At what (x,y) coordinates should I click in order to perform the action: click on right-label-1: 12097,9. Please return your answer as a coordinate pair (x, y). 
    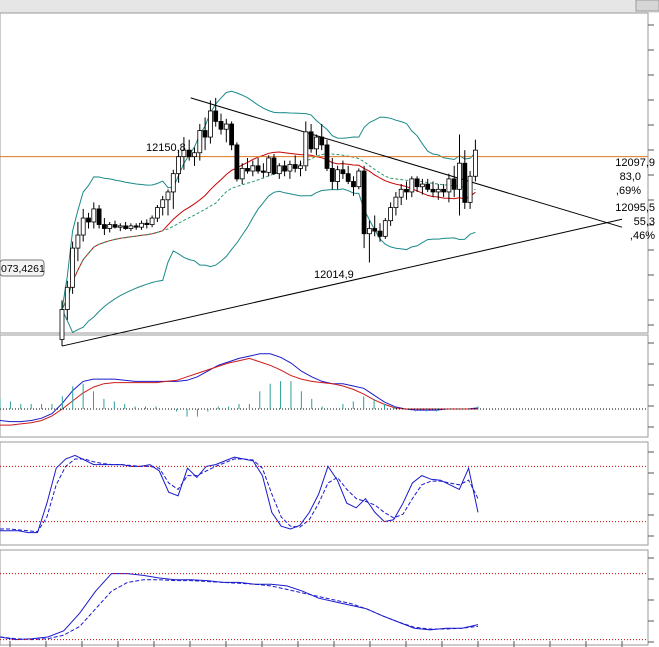
    Looking at the image, I should click on (635, 163).